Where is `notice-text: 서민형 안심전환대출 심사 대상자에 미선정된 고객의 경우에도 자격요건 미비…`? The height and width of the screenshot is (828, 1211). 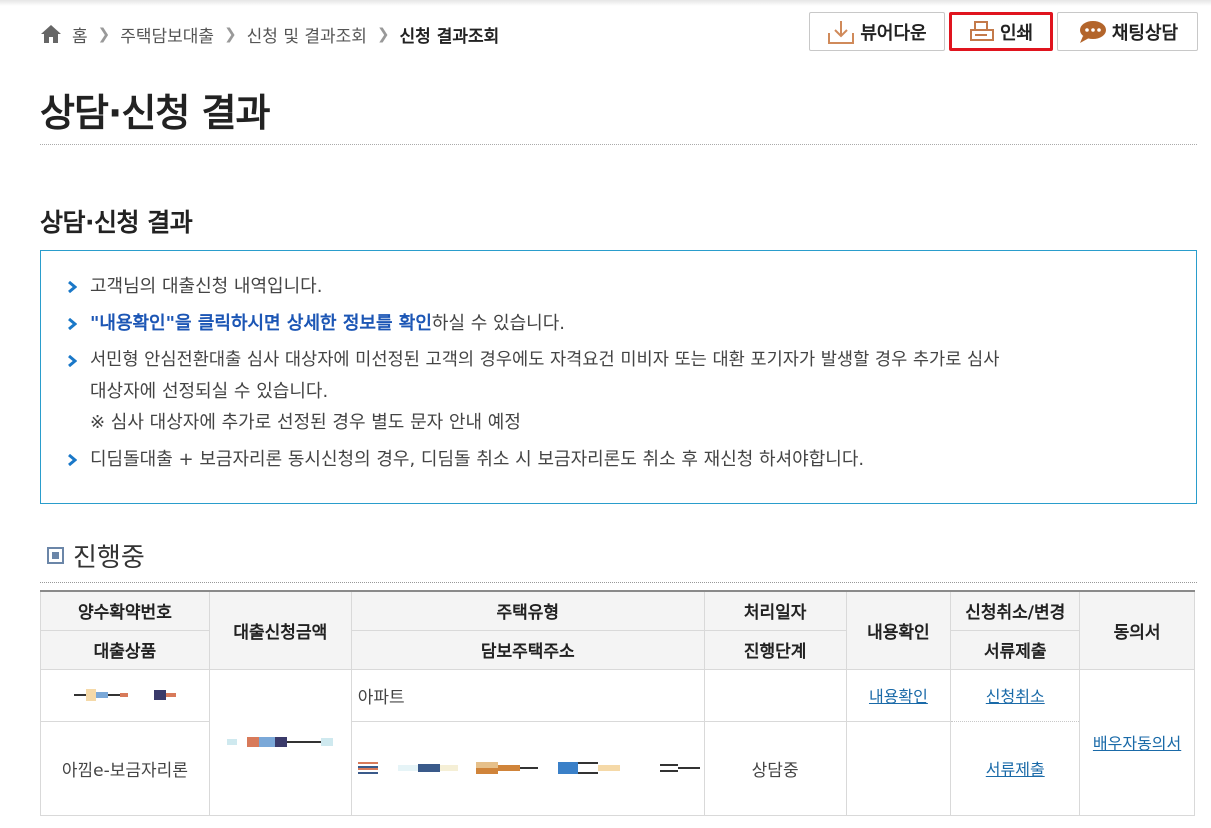
notice-text: 서민형 안심전환대출 심사 대상자에 미선정된 고객의 경우에도 자격요건 미비… is located at coordinates (545, 360).